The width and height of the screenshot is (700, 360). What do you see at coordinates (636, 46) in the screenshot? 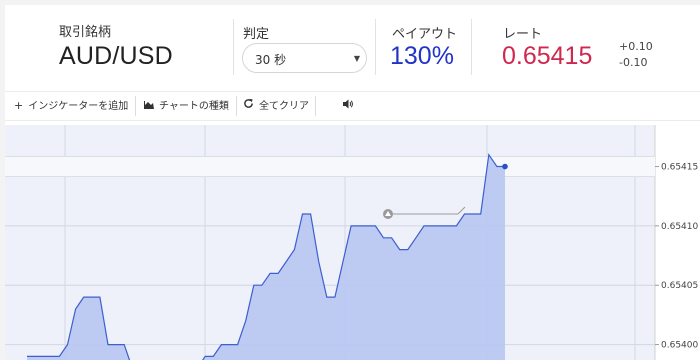
I see `rate-up-delta: +0.10` at bounding box center [636, 46].